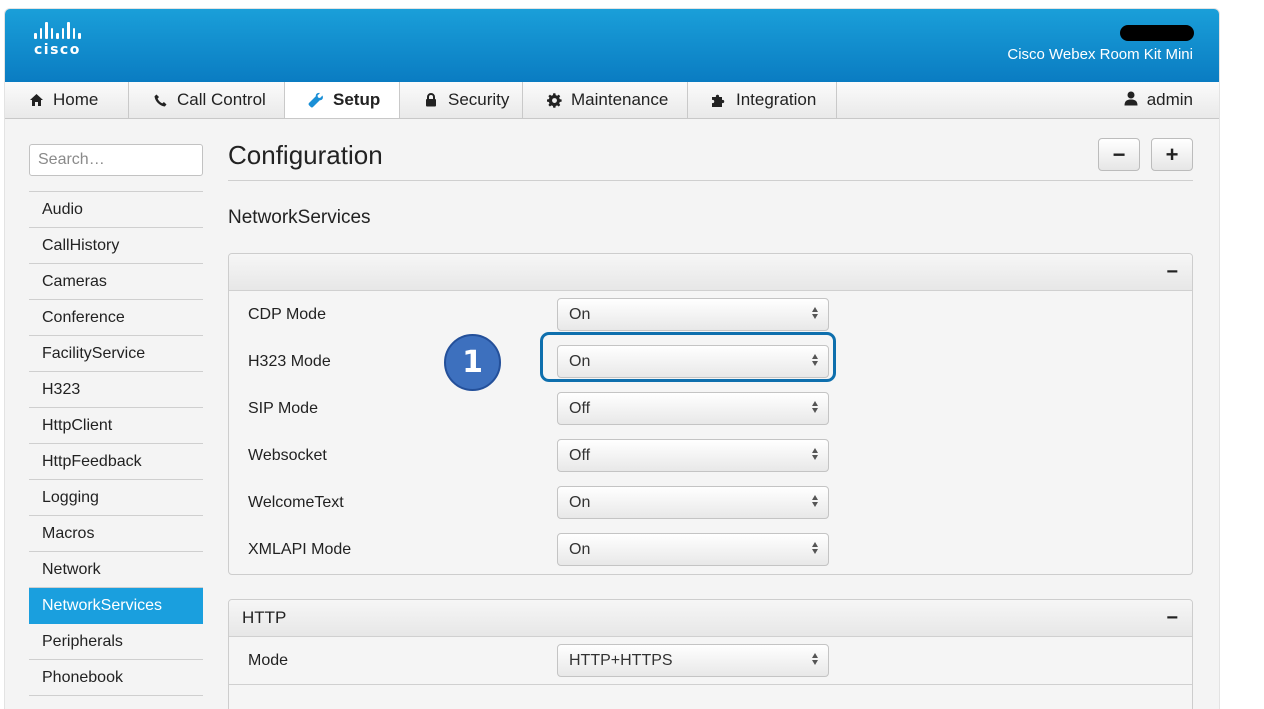  What do you see at coordinates (710, 180) in the screenshot?
I see `title-divider` at bounding box center [710, 180].